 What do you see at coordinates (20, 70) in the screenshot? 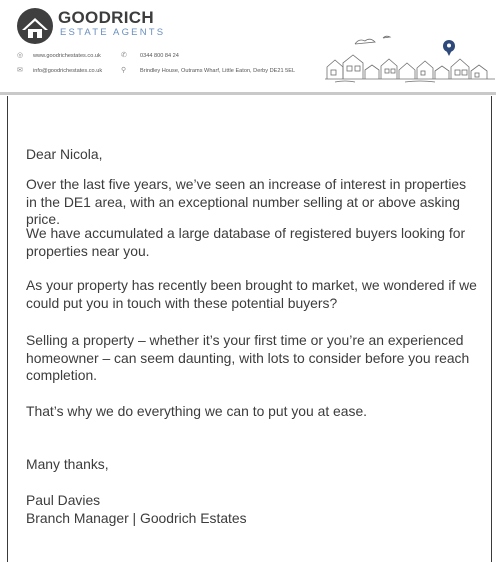
I see `envelope-icon: ✉` at bounding box center [20, 70].